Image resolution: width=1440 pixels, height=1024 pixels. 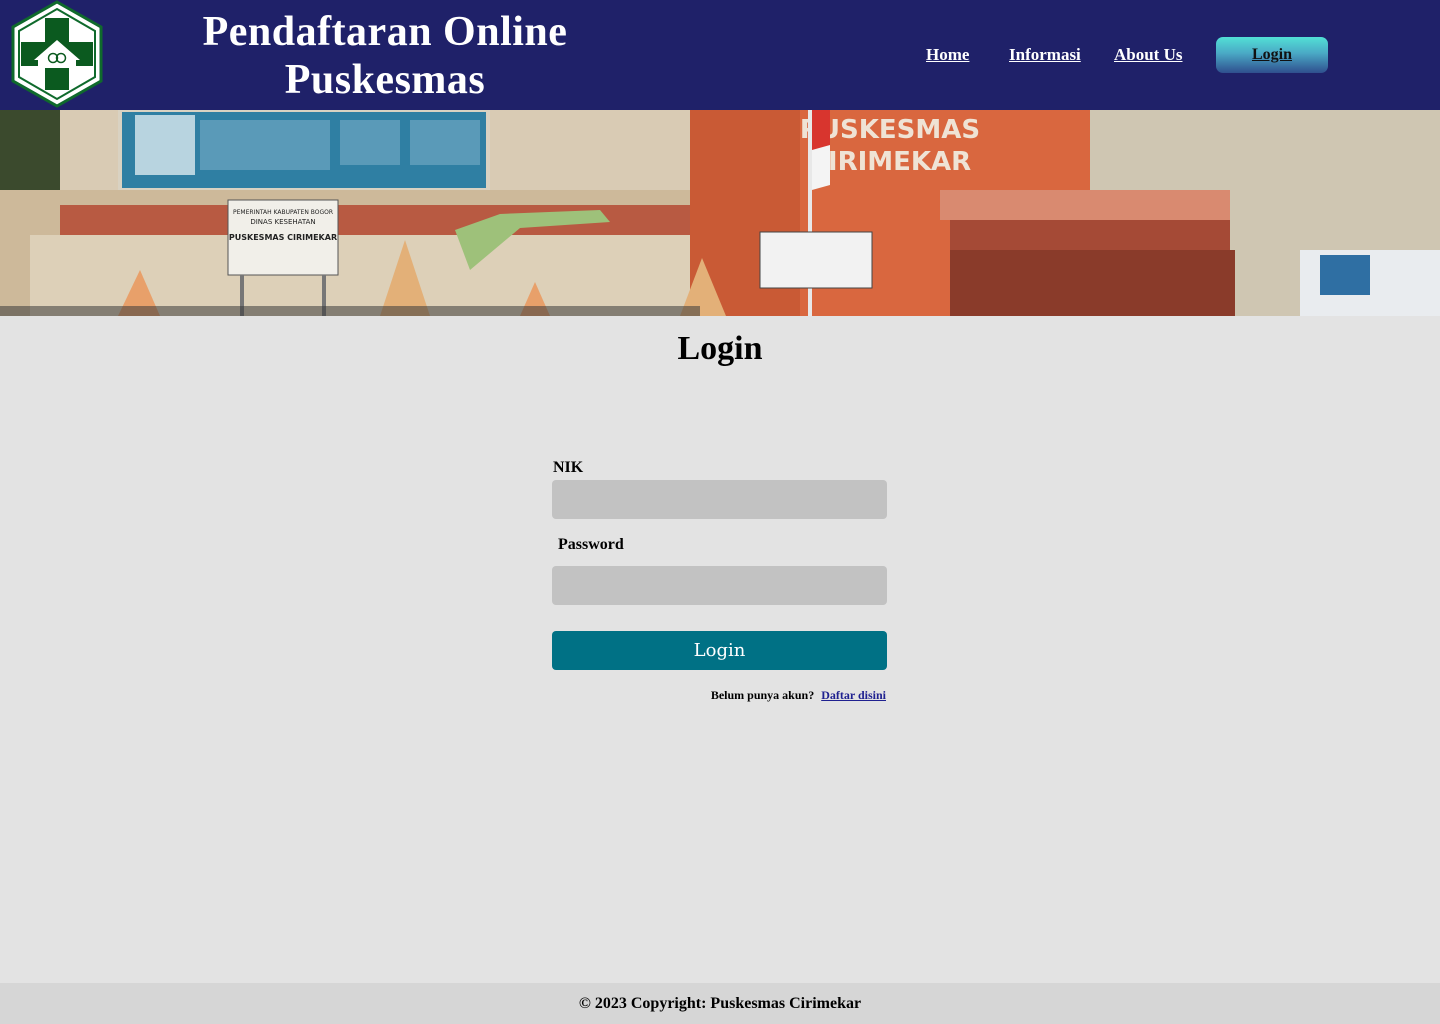 I want to click on nav-about-link: About Us, so click(x=1148, y=55).